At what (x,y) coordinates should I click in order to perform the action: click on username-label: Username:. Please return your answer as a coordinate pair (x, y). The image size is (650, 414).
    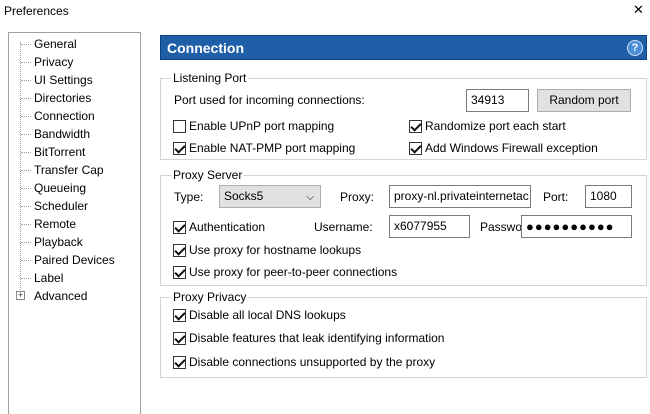
    Looking at the image, I should click on (343, 227).